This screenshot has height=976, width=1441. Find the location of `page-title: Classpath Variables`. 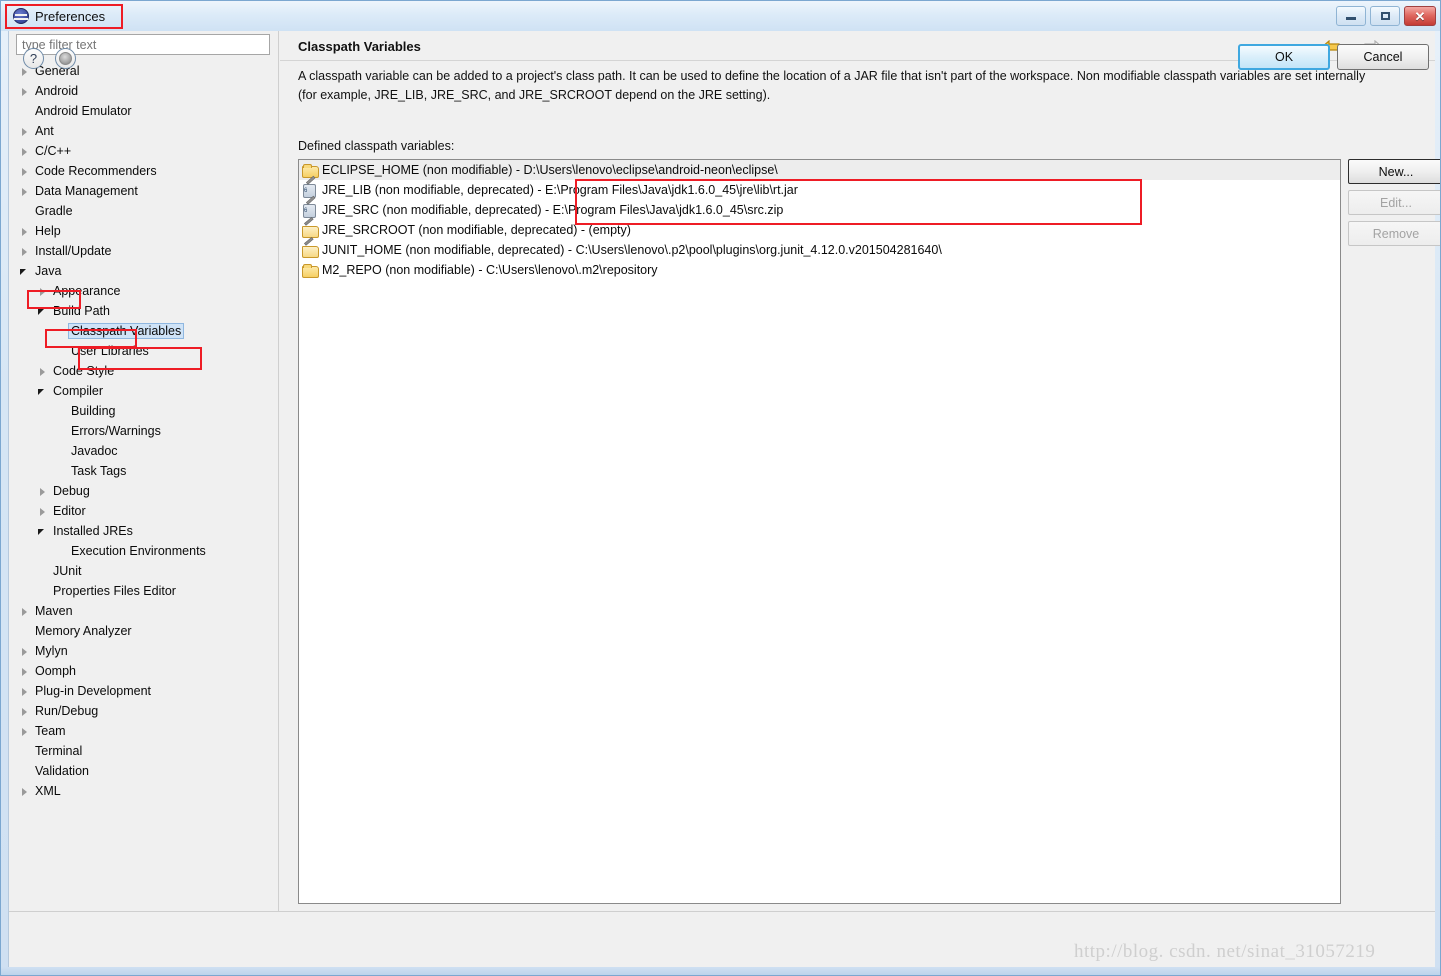

page-title: Classpath Variables is located at coordinates (359, 46).